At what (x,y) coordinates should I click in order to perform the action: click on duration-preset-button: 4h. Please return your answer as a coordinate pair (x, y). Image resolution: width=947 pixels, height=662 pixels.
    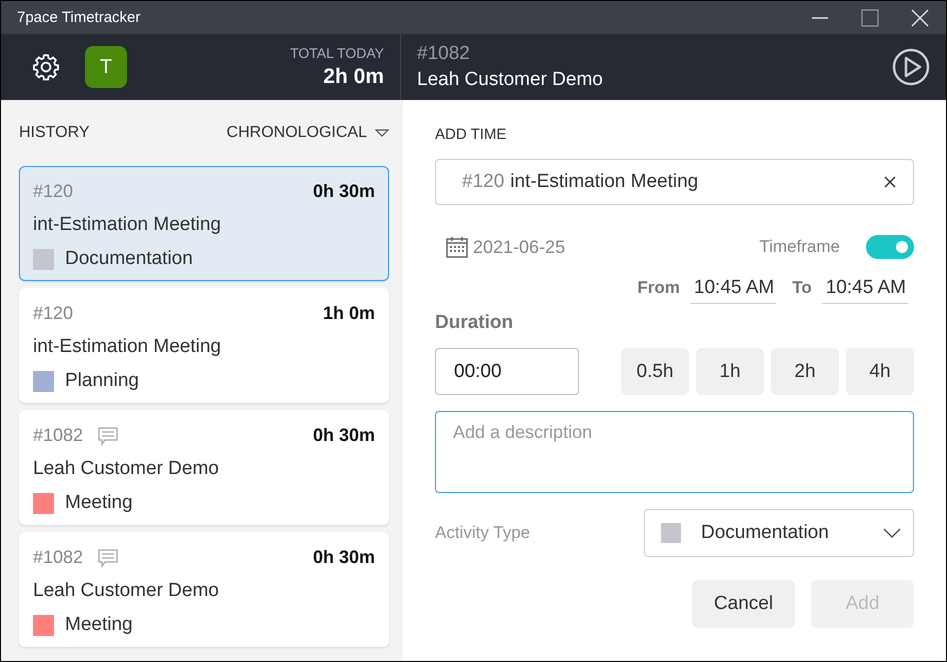
    Looking at the image, I should click on (880, 371).